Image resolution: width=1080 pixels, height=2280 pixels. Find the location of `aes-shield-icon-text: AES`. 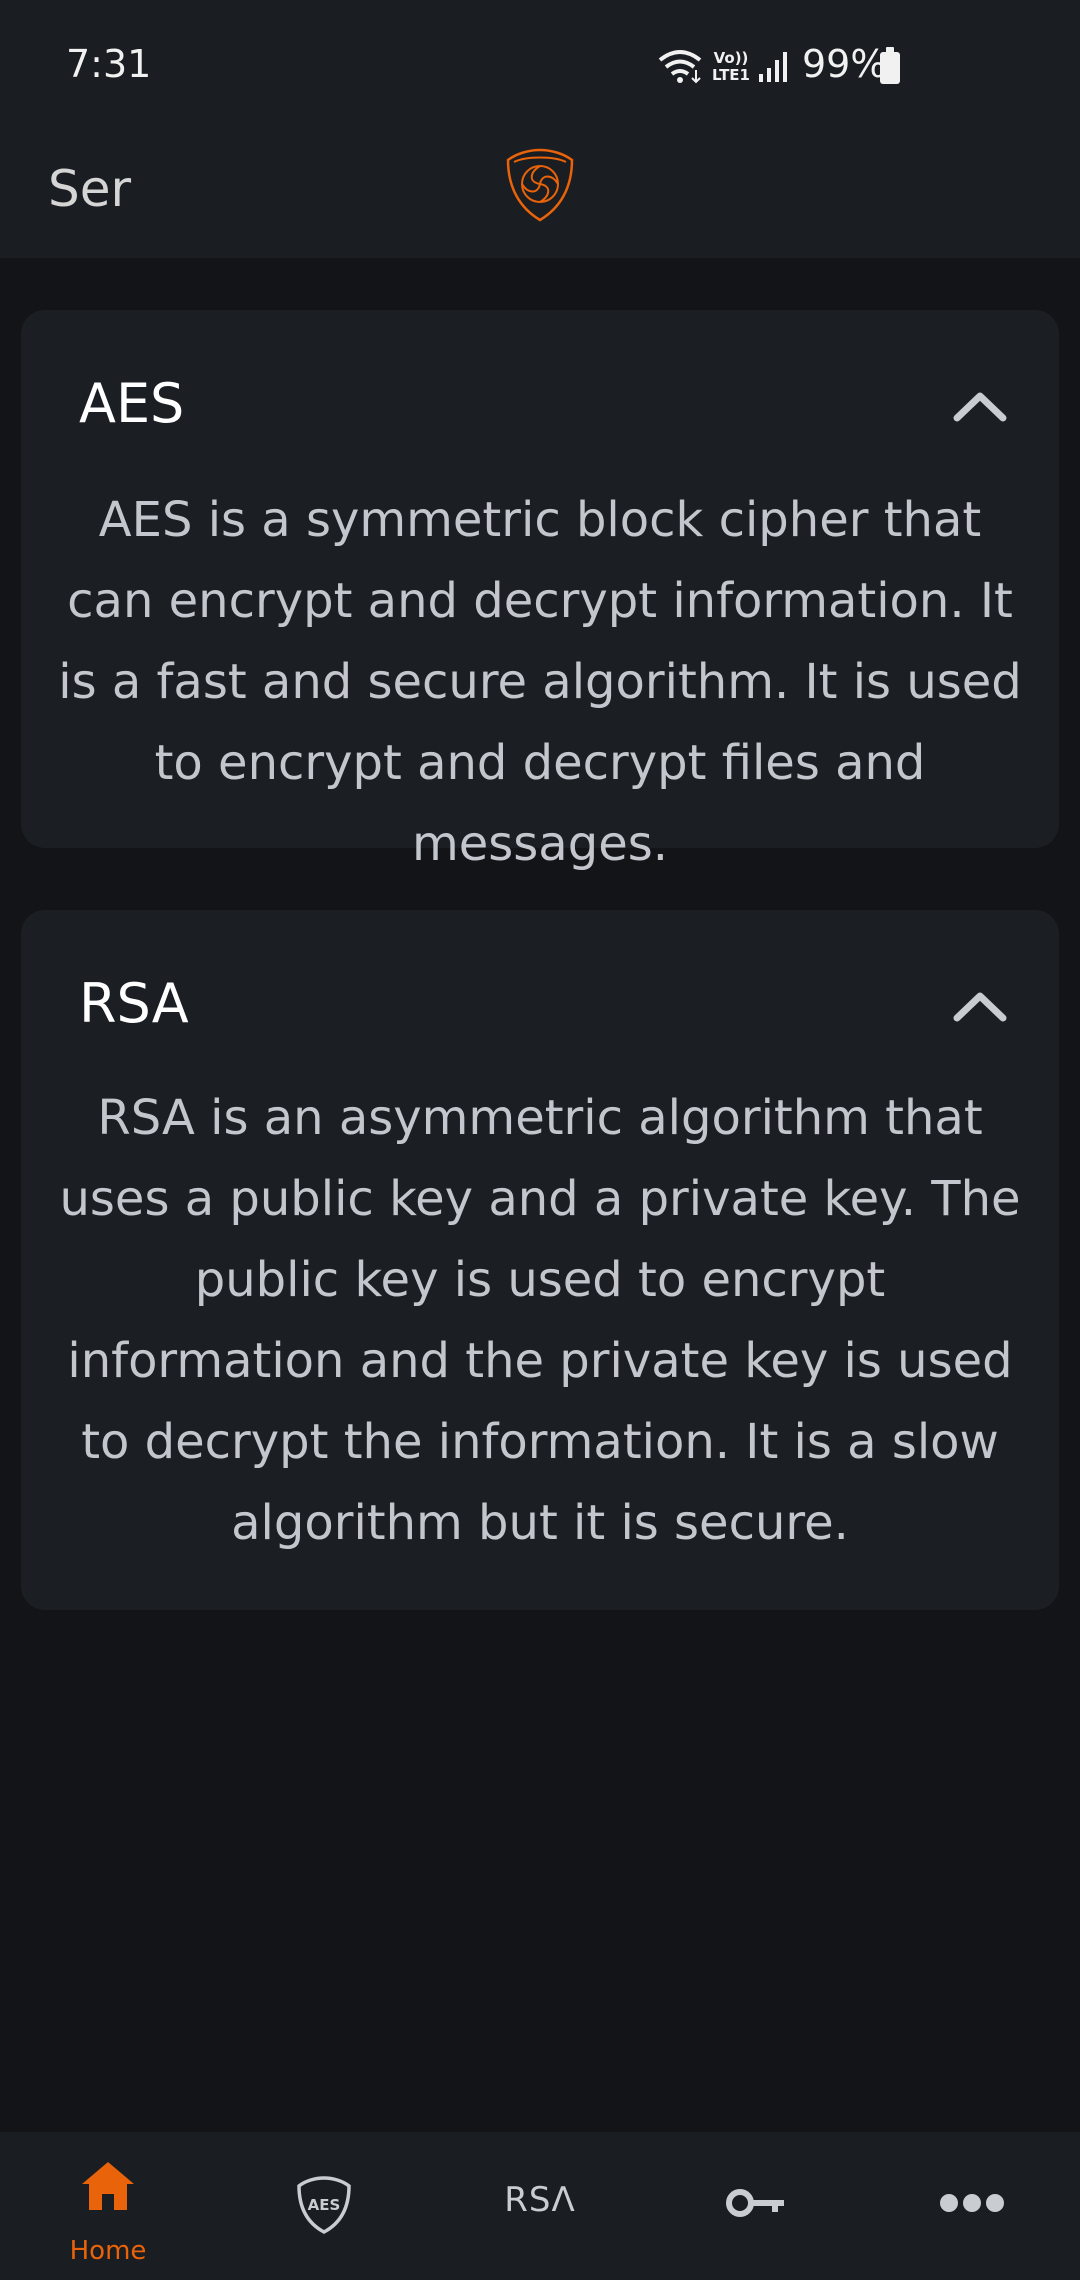

aes-shield-icon-text: AES is located at coordinates (324, 2205).